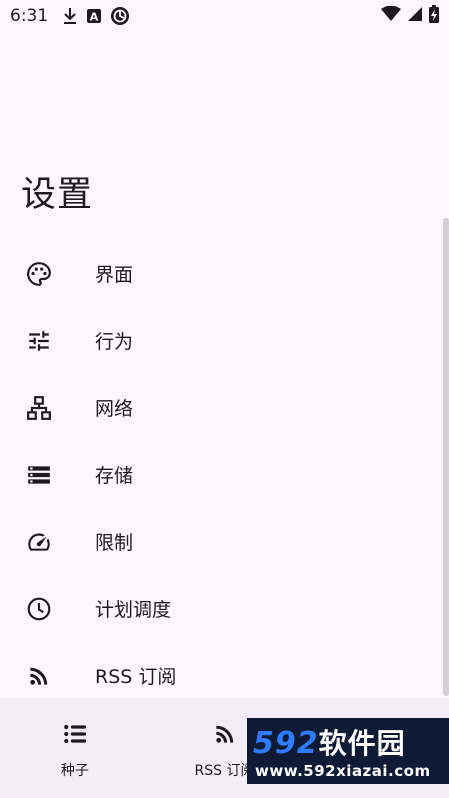 This screenshot has width=449, height=798. I want to click on settings-item-network: 网络, so click(224, 407).